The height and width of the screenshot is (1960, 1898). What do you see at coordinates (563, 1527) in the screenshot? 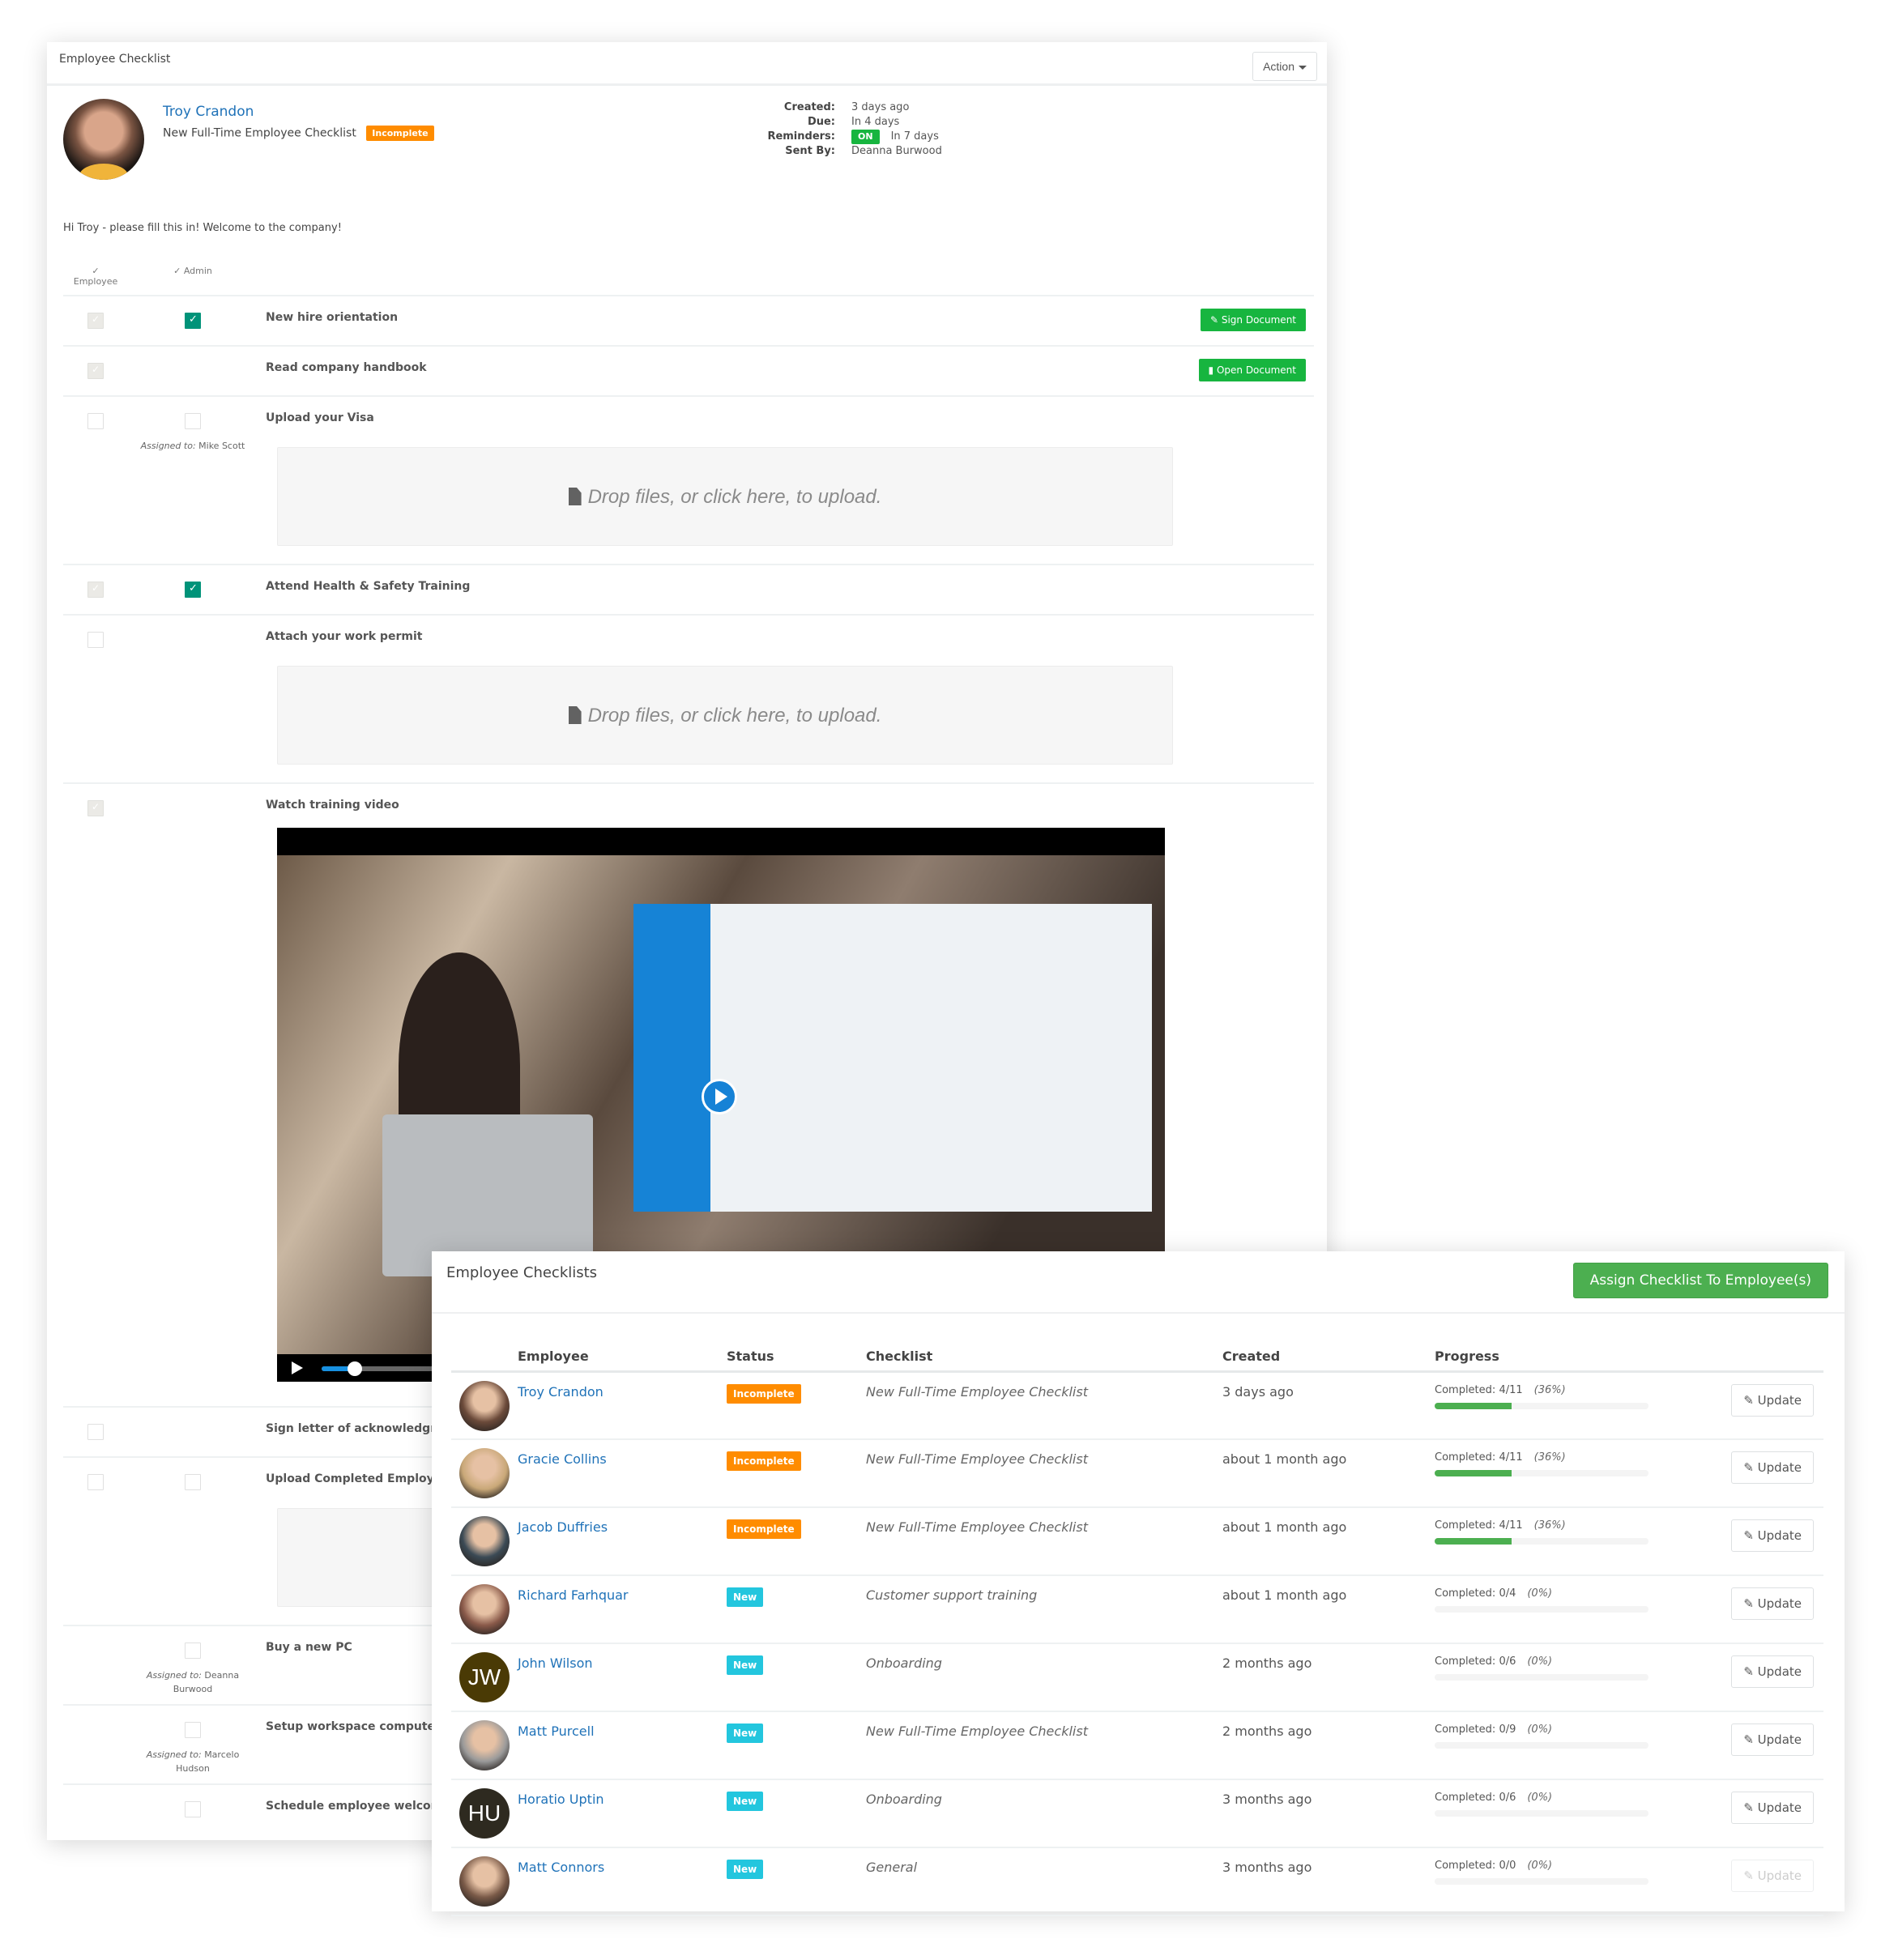
I see `employee-name-link: Jacob Duffries` at bounding box center [563, 1527].